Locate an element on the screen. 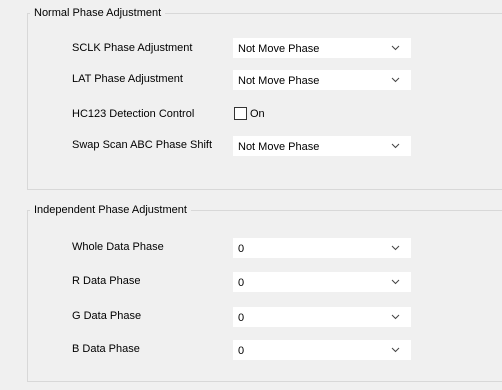 The height and width of the screenshot is (390, 502). g-data-phase-value: 0 is located at coordinates (241, 318).